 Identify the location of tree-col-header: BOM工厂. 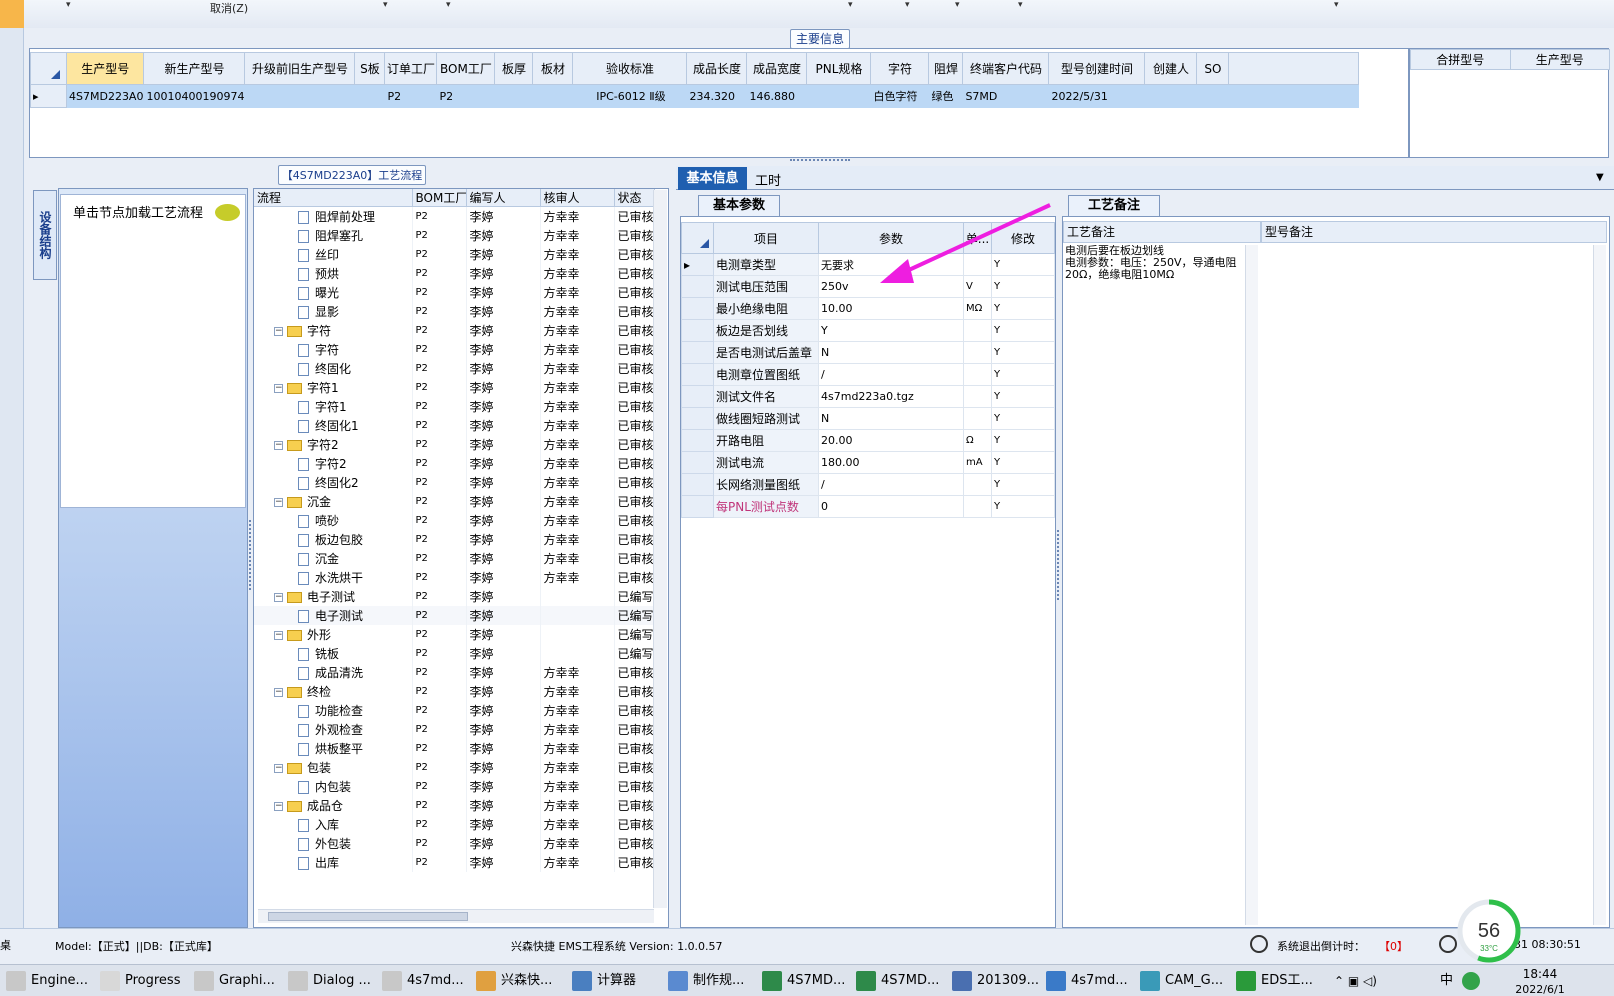
(439, 198).